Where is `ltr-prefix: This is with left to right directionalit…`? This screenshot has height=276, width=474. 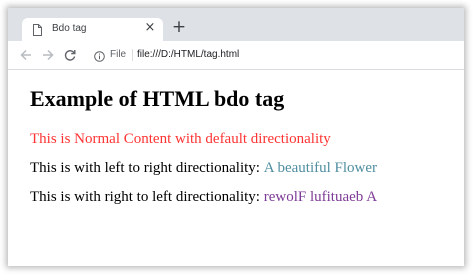 ltr-prefix: This is with left to right directionalit… is located at coordinates (147, 168).